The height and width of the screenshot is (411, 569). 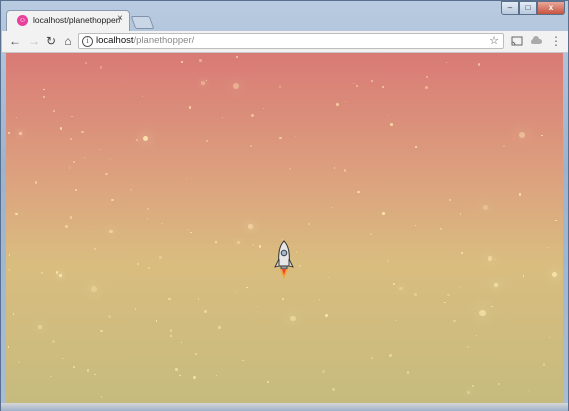 I want to click on cast-icon, so click(x=517, y=41).